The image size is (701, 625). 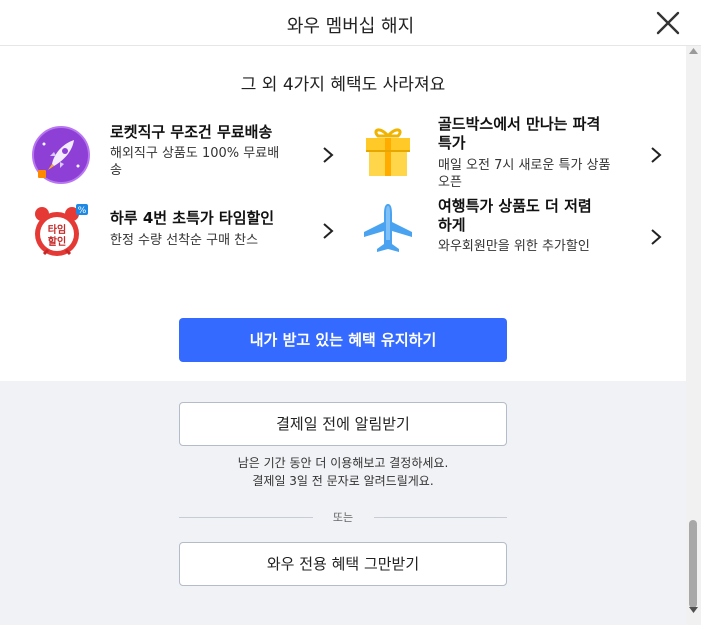 I want to click on modal-title: 와우 멤버십 해지, so click(x=350, y=26).